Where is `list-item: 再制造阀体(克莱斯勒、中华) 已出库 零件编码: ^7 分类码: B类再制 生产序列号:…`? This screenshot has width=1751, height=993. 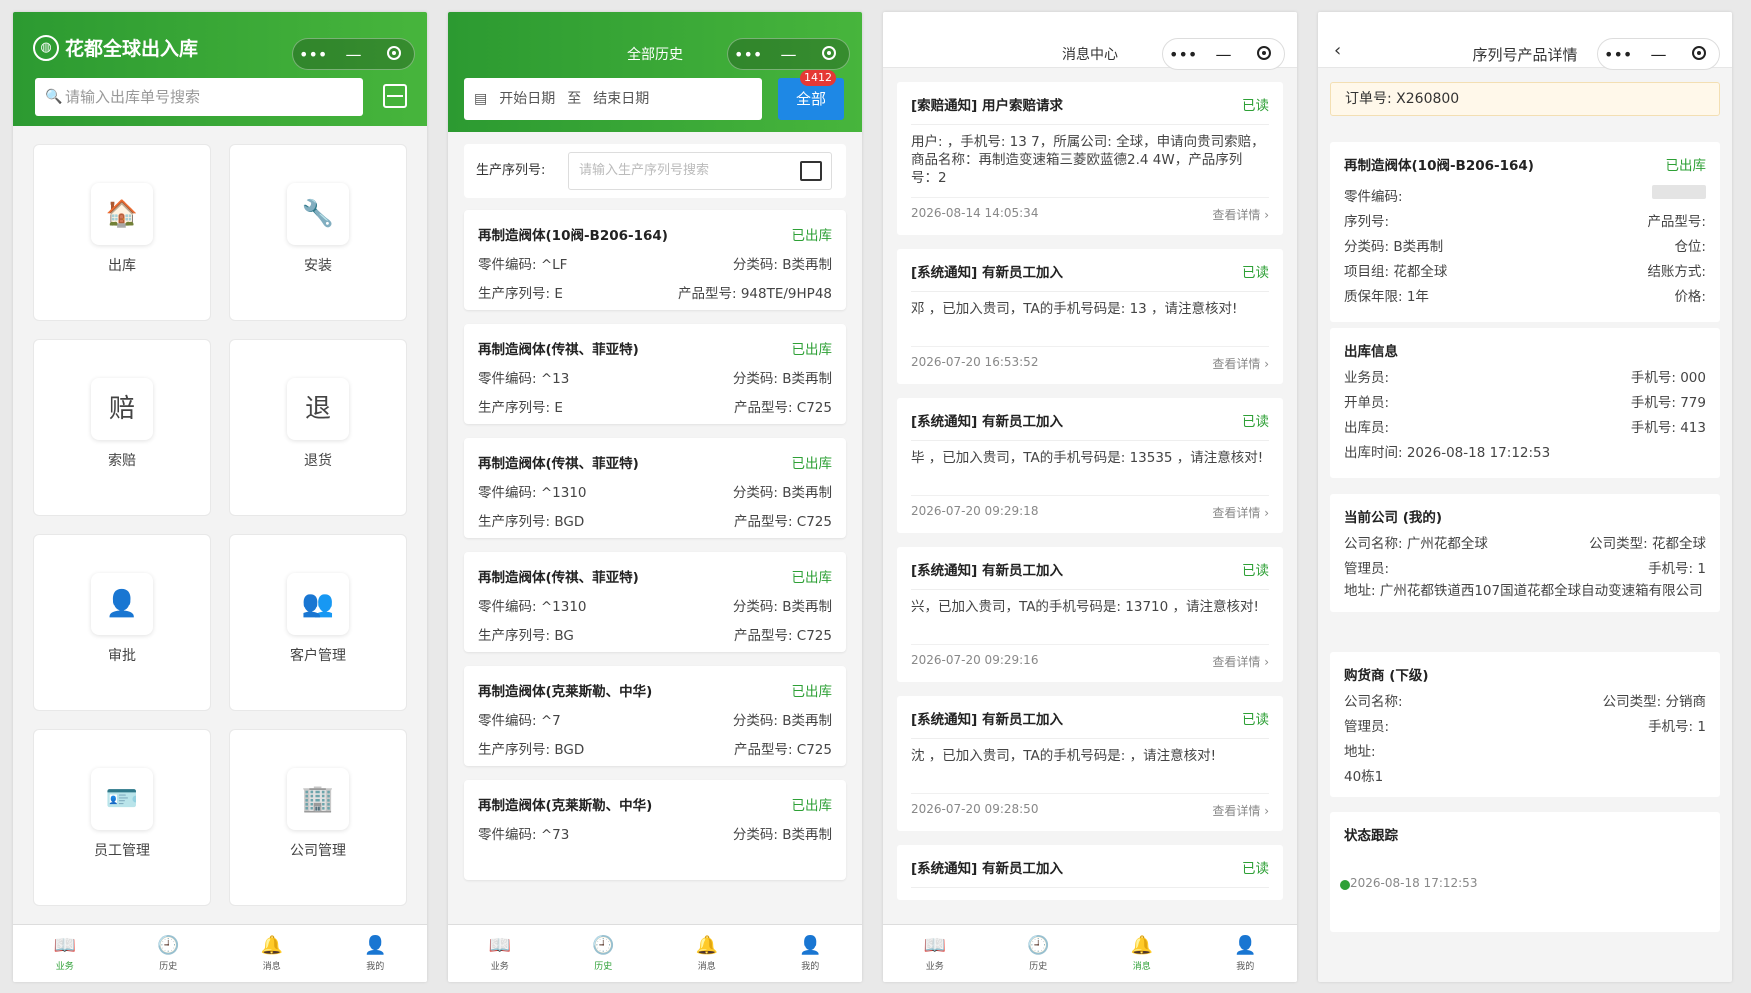 list-item: 再制造阀体(克莱斯勒、中华) 已出库 零件编码: ^7 分类码: B类再制 生产序列号:… is located at coordinates (655, 716).